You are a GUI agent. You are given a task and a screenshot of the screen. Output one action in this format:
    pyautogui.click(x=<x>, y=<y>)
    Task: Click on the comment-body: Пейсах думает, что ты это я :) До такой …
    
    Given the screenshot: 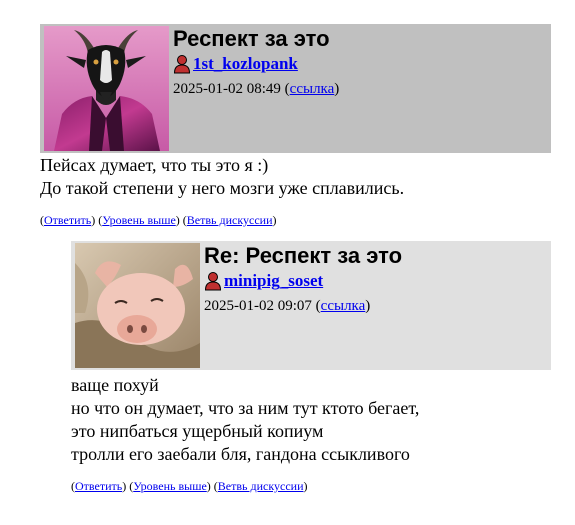 What is the action you would take?
    pyautogui.click(x=295, y=177)
    